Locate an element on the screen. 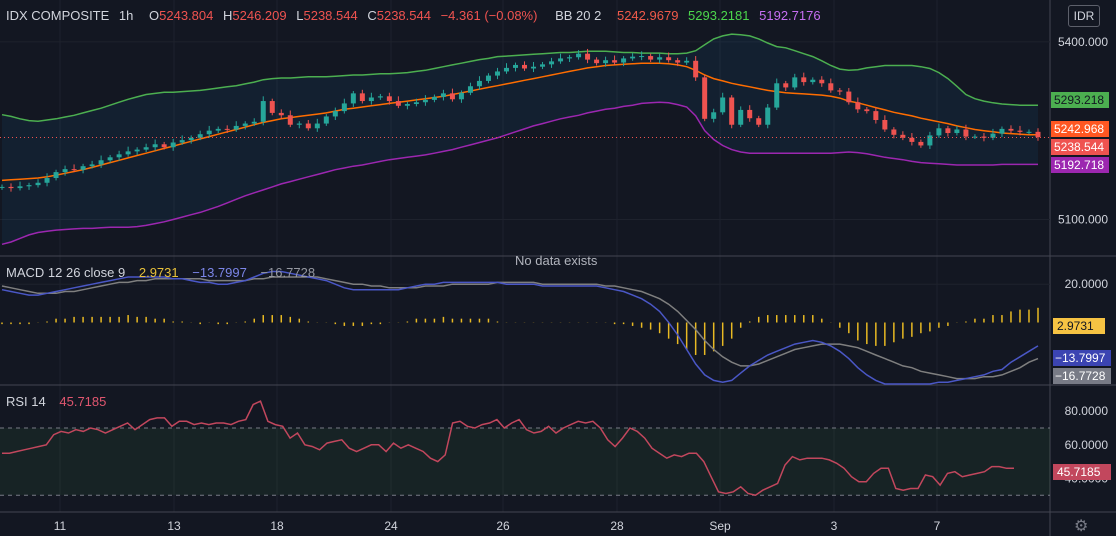 This screenshot has height=536, width=1116. time-label-18: 18 is located at coordinates (277, 526).